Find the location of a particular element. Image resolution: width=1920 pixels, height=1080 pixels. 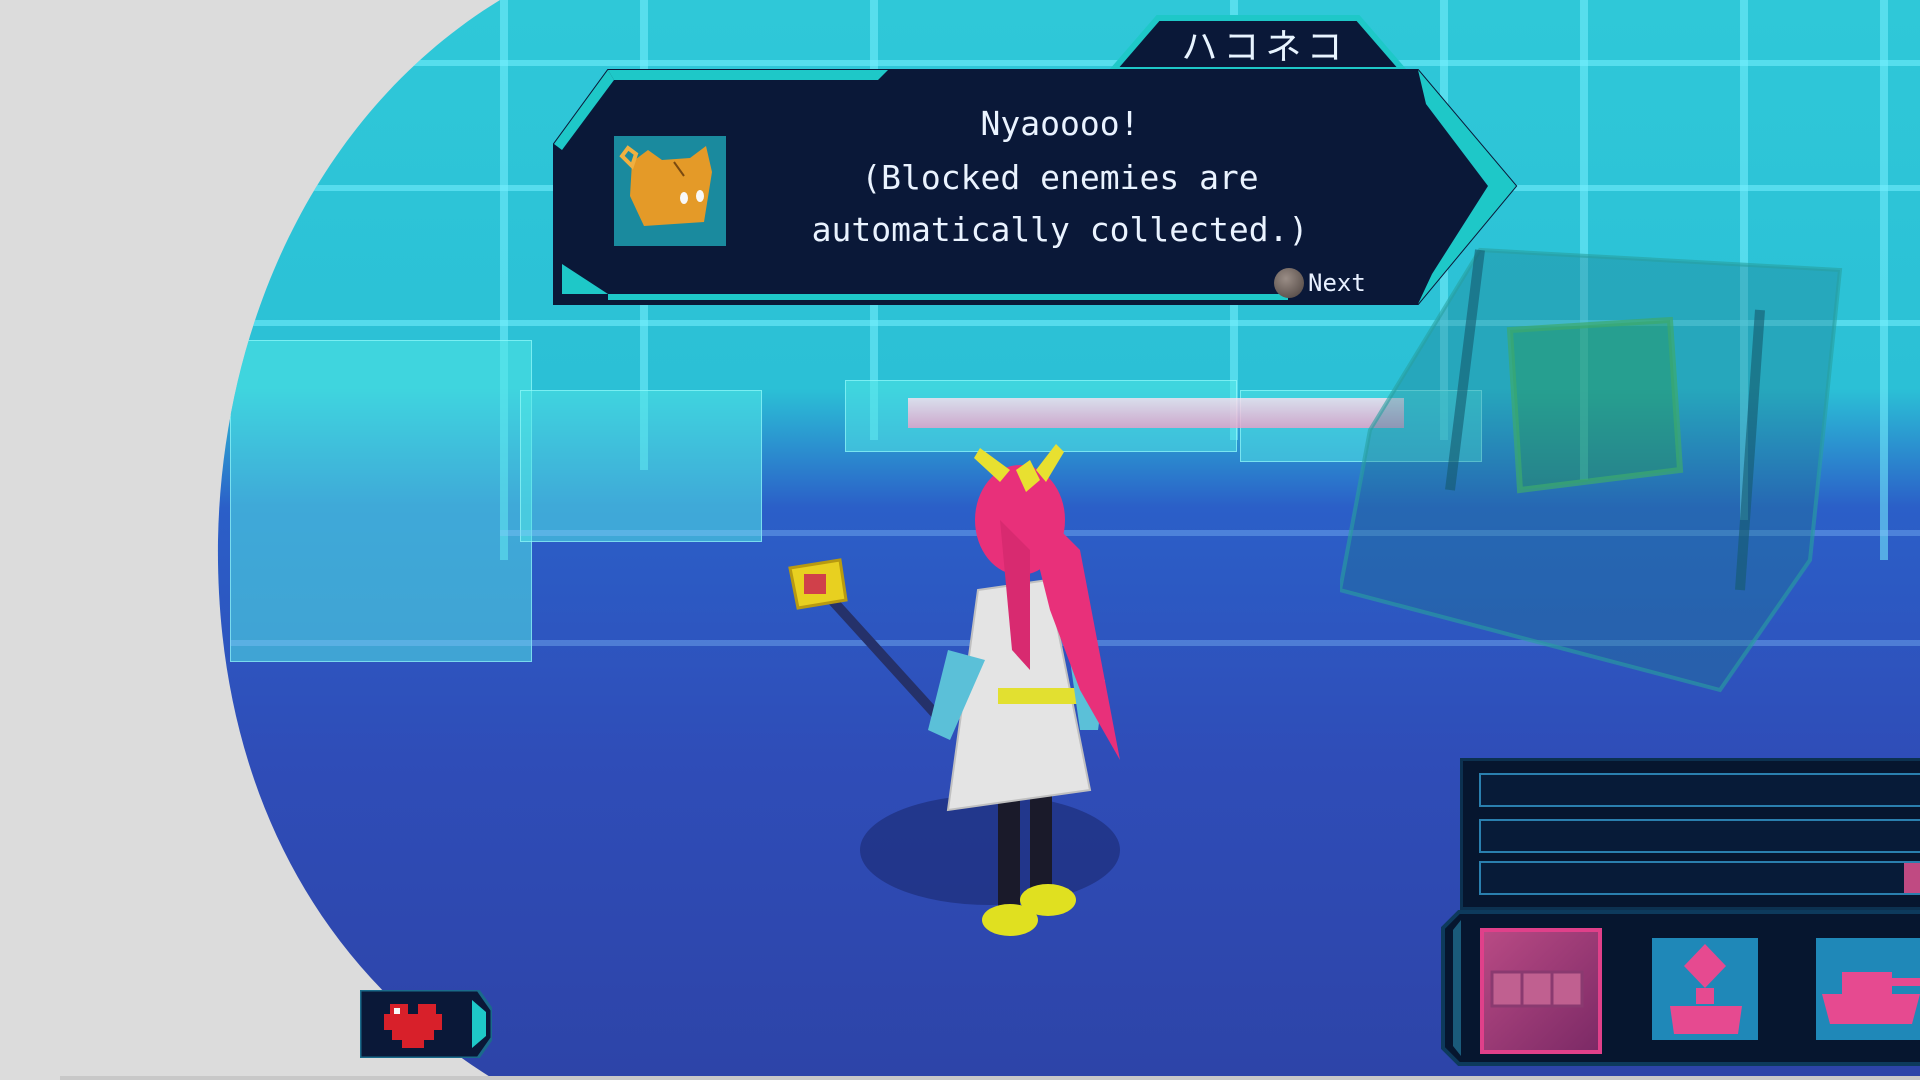

player-character is located at coordinates (970, 710).